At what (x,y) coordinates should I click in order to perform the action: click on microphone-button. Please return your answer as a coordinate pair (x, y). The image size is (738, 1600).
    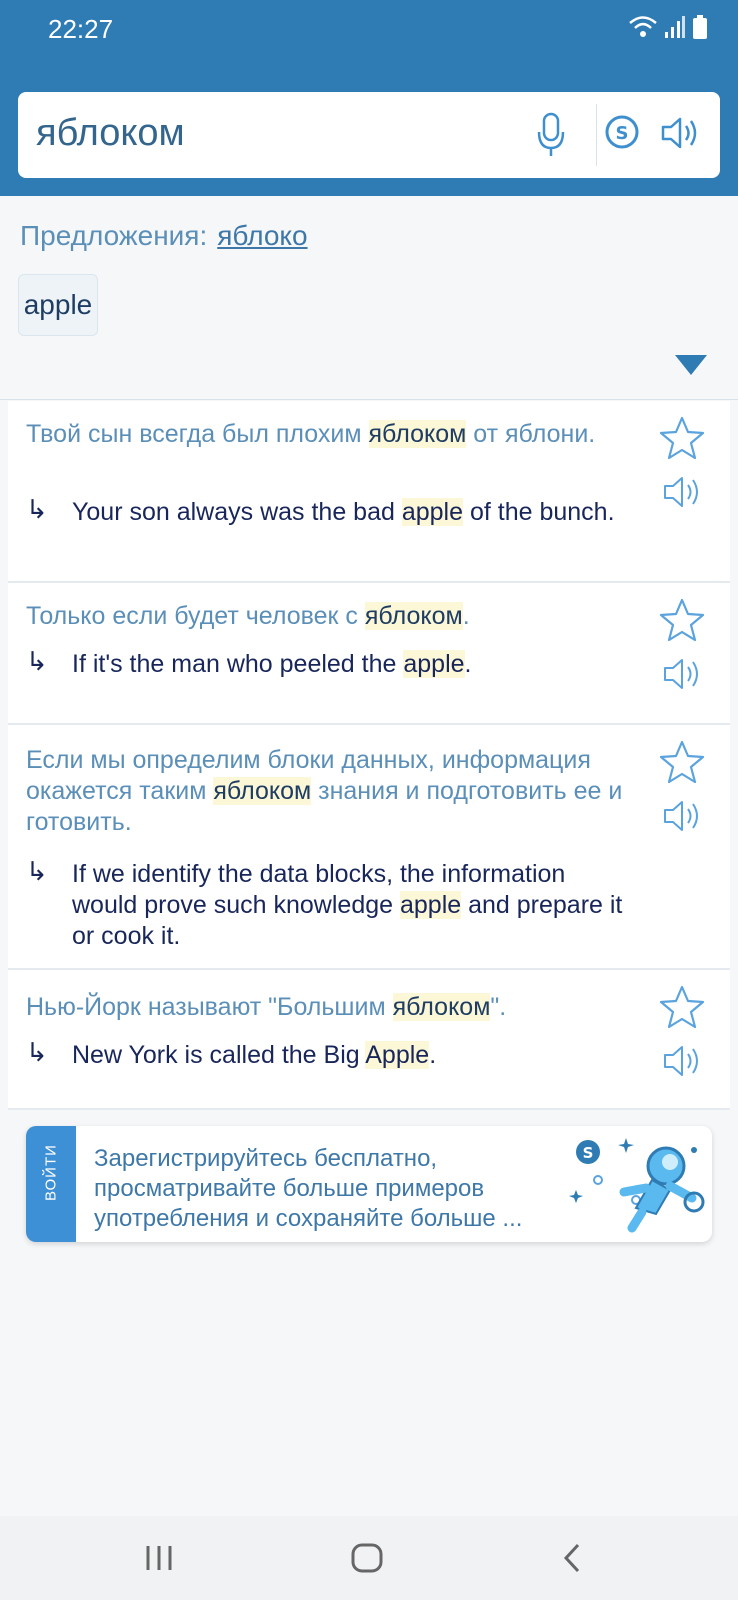
    Looking at the image, I should click on (551, 137).